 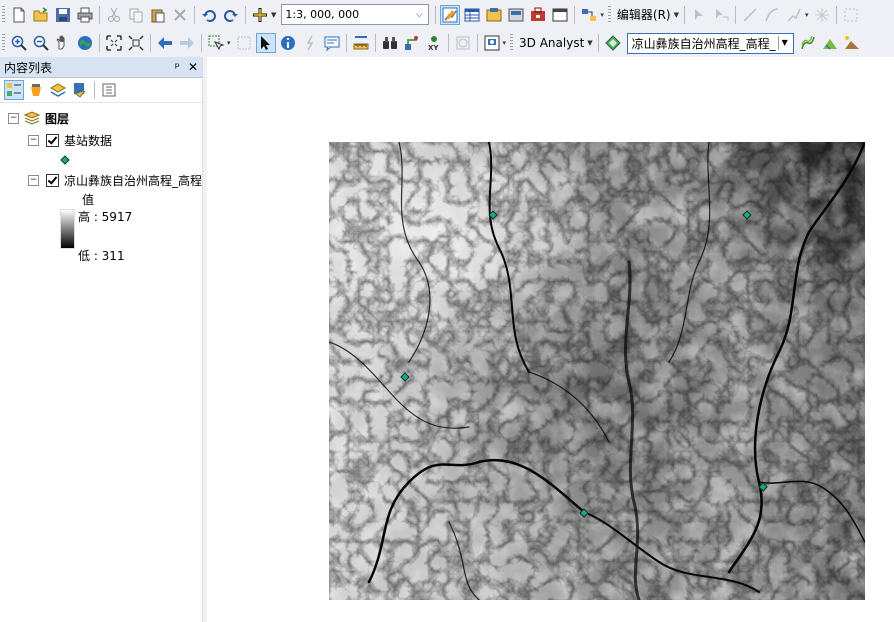 I want to click on layer-name: 凉山彝族自治州高程_高程, so click(x=133, y=180).